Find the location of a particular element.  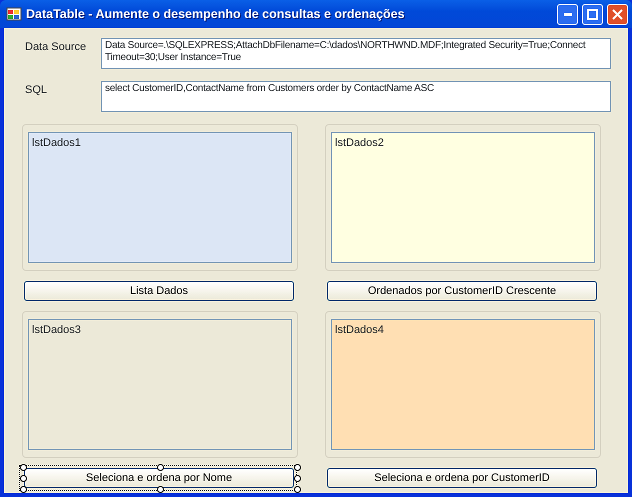

close-button is located at coordinates (617, 14).